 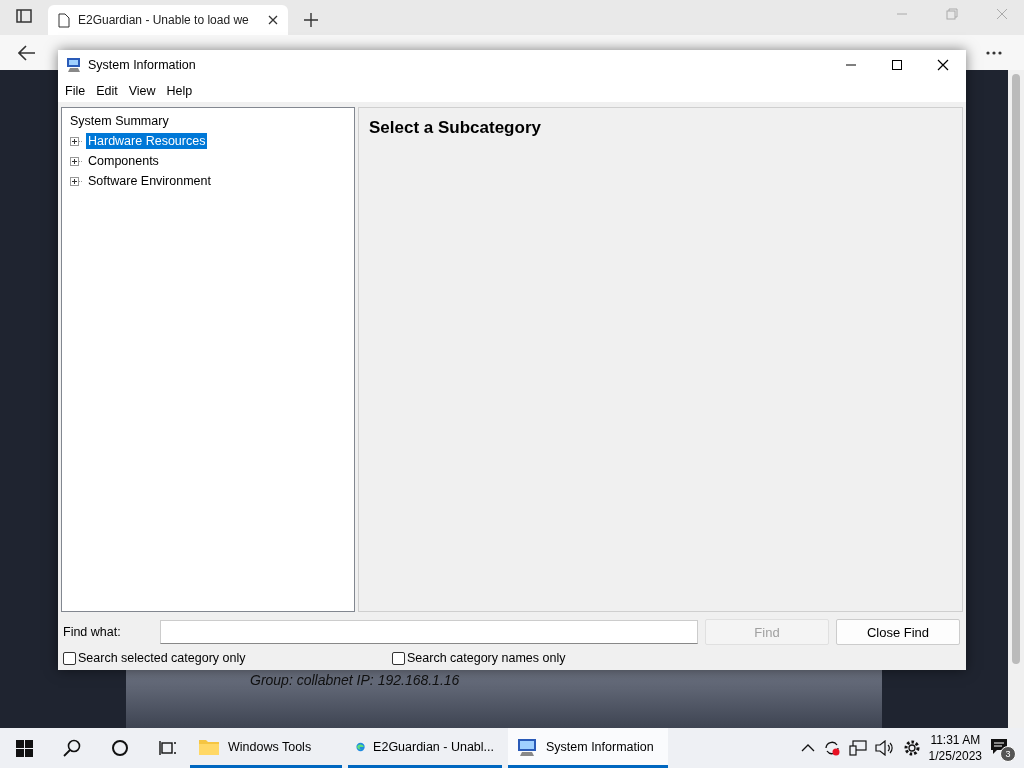 What do you see at coordinates (76, 91) in the screenshot?
I see `menu-item: File` at bounding box center [76, 91].